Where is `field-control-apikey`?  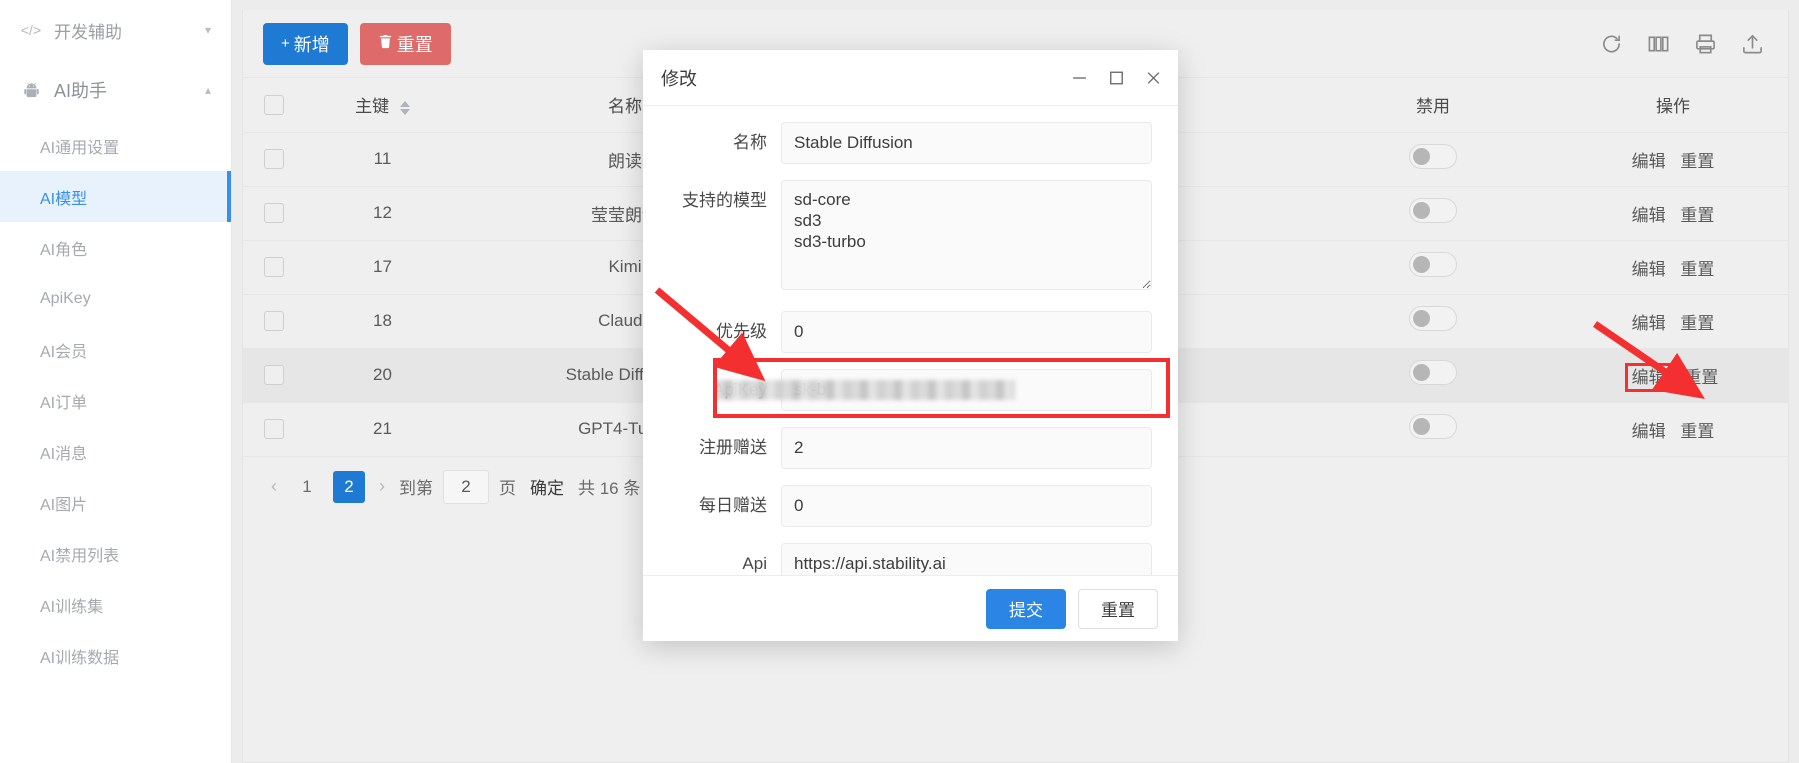
field-control-apikey is located at coordinates (933, 390).